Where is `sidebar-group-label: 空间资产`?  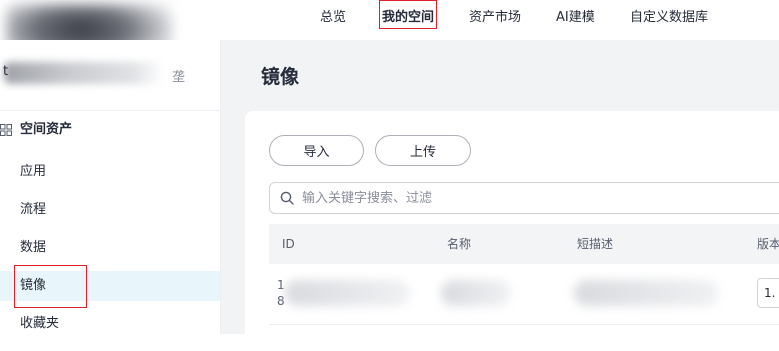
sidebar-group-label: 空间资产 is located at coordinates (46, 129).